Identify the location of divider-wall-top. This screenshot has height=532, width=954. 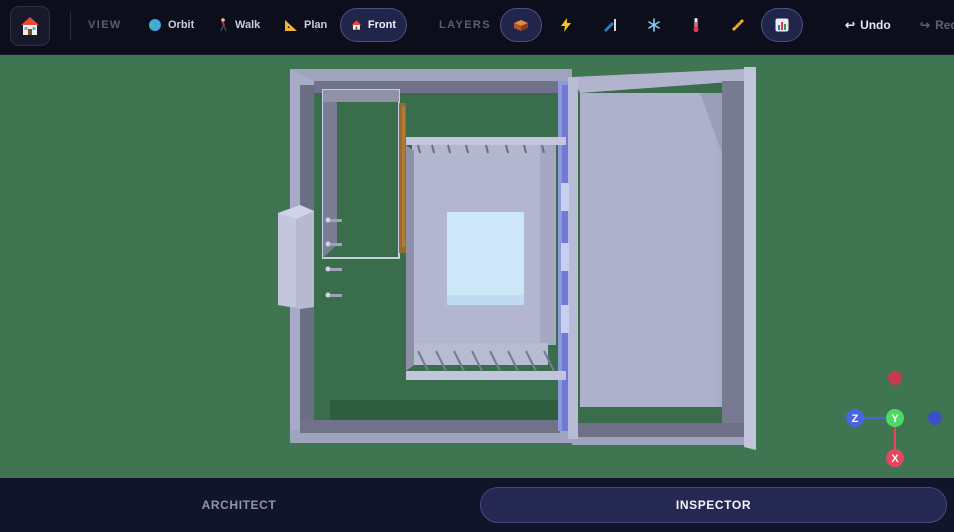
(573, 258).